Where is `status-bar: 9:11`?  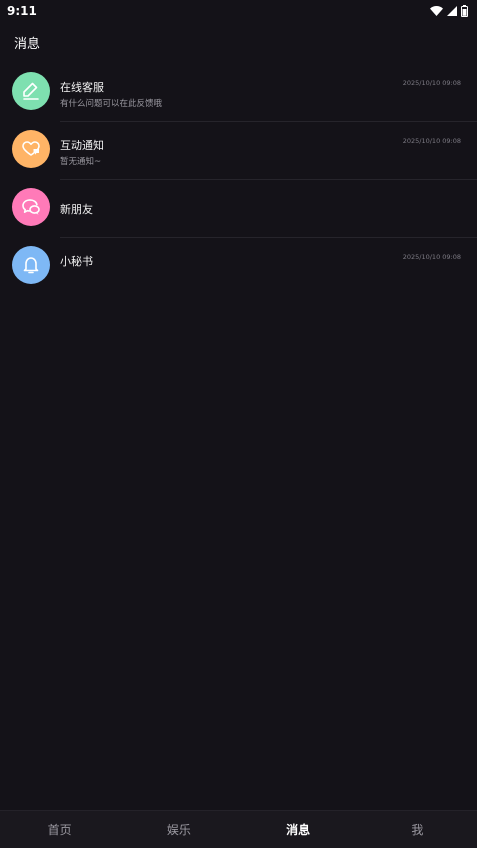 status-bar: 9:11 is located at coordinates (238, 11).